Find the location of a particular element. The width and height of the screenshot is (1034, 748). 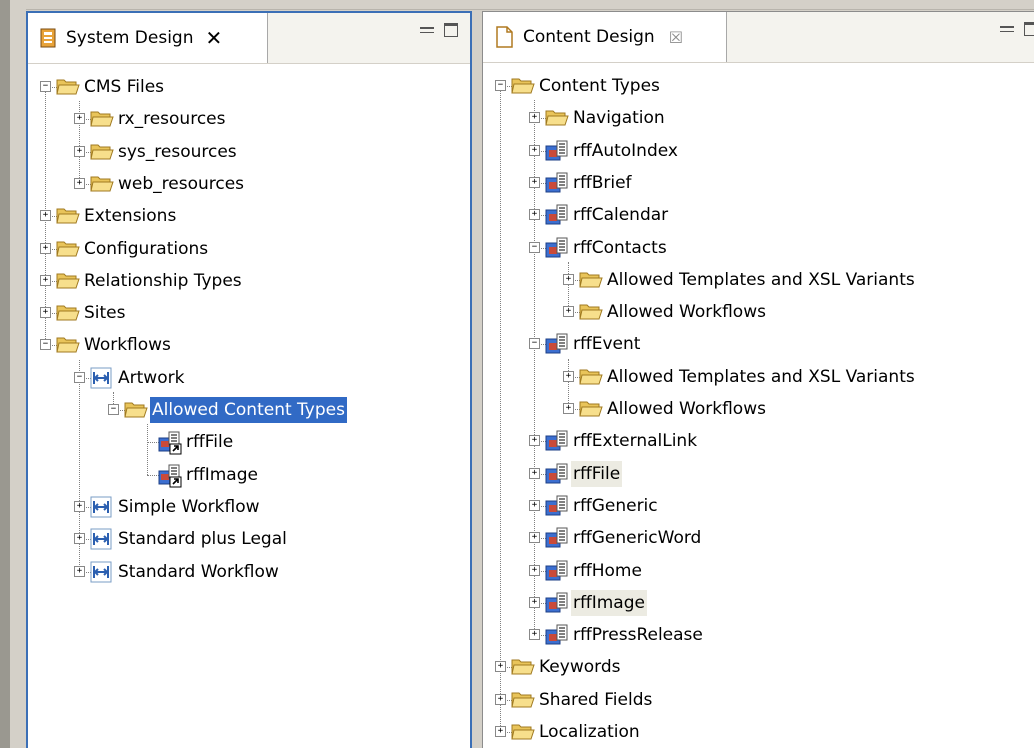

tree-item: − Allowed Content Types is located at coordinates (249, 410).